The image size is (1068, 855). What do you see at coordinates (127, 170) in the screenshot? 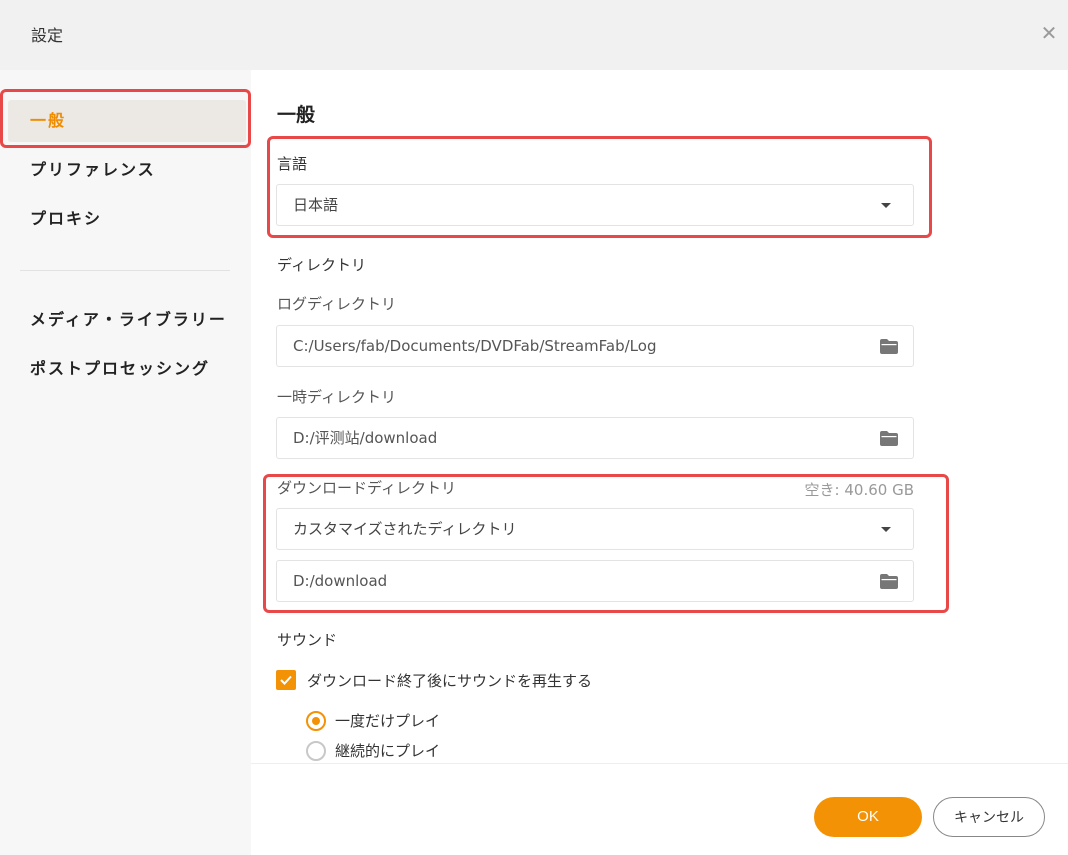
I see `sidebar-item-preferences: プリファレンス` at bounding box center [127, 170].